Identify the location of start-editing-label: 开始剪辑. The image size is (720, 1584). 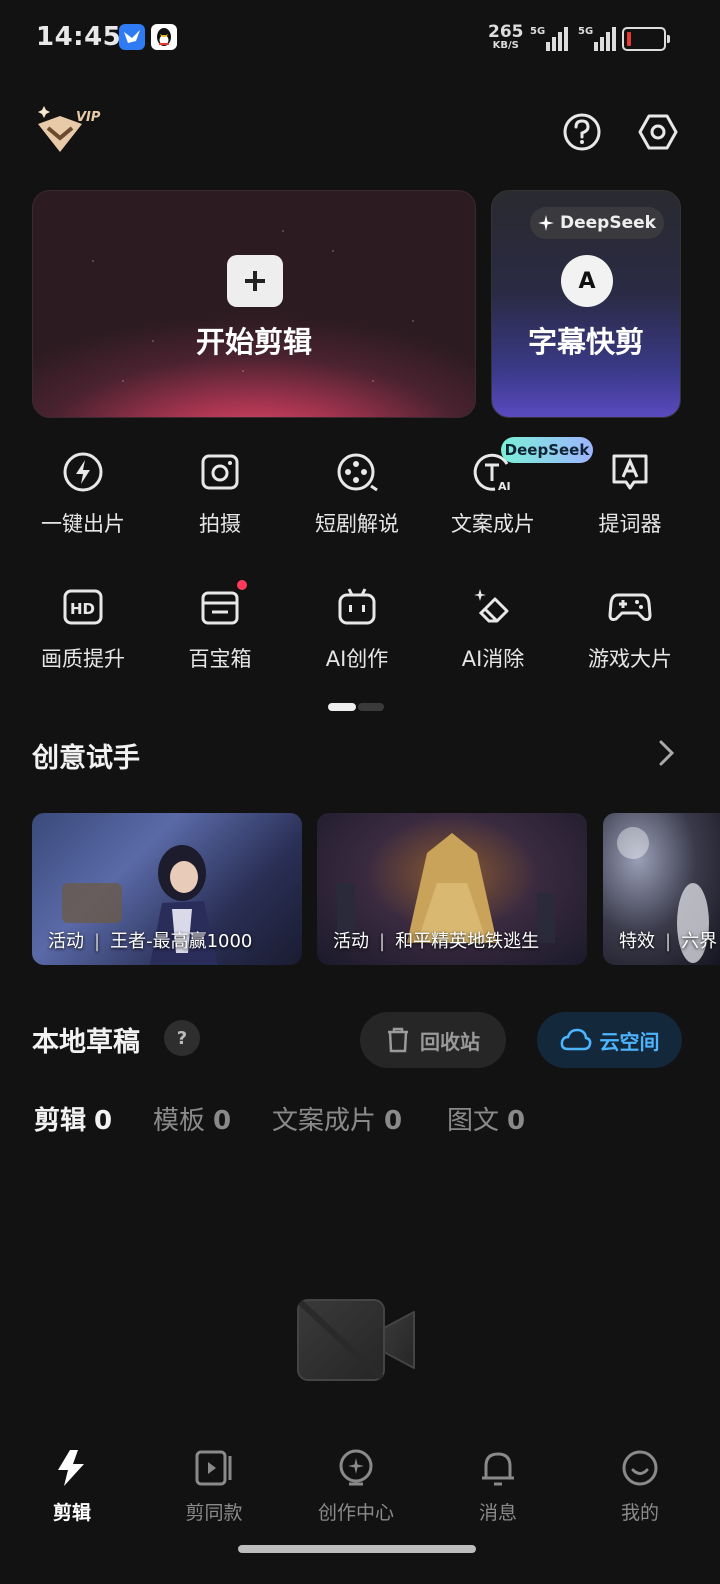
(253, 342).